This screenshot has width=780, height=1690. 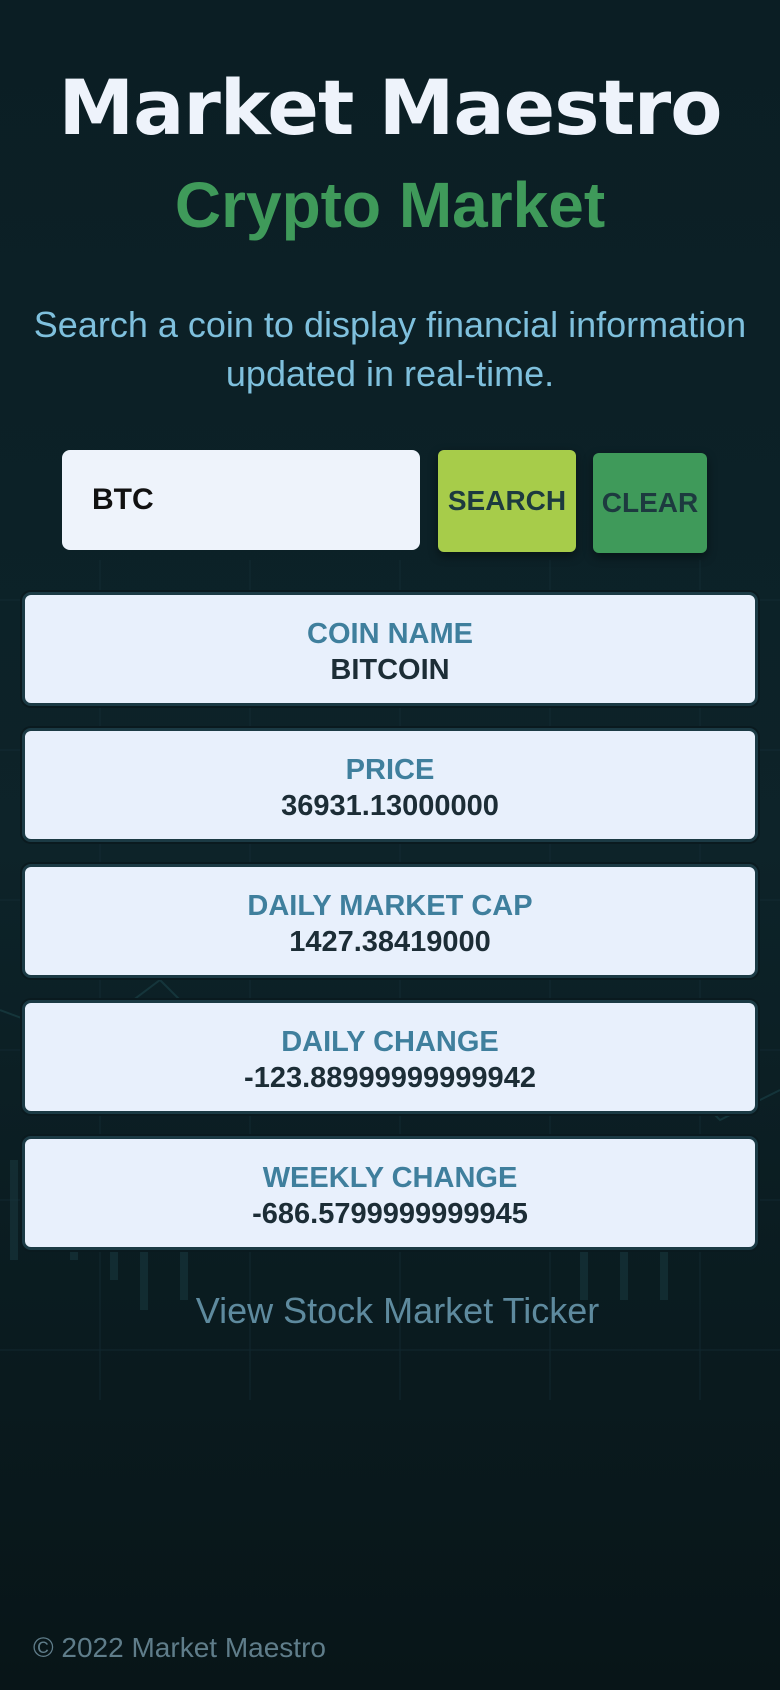 What do you see at coordinates (390, 205) in the screenshot?
I see `page-subtitle: Crypto Market` at bounding box center [390, 205].